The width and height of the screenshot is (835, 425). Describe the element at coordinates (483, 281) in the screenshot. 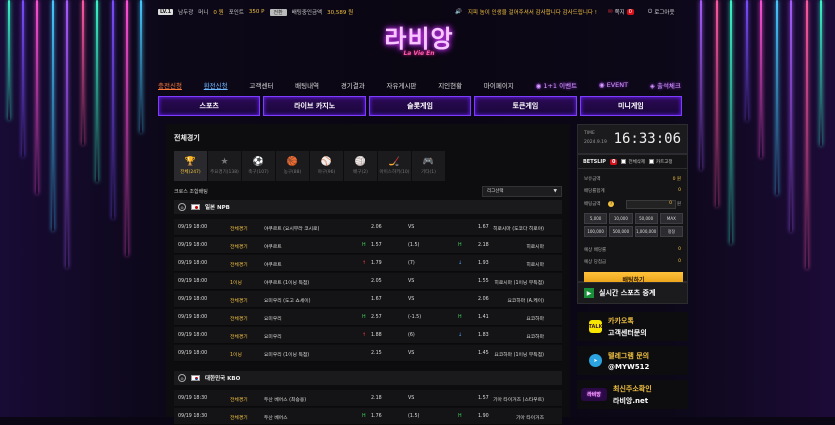

I see `away-odds: 1.55` at that location.